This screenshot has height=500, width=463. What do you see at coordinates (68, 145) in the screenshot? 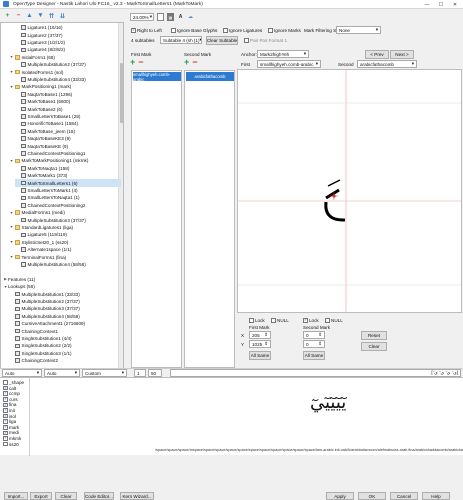
I see `tree-item: NaqtaToBaseKE (9)` at bounding box center [68, 145].